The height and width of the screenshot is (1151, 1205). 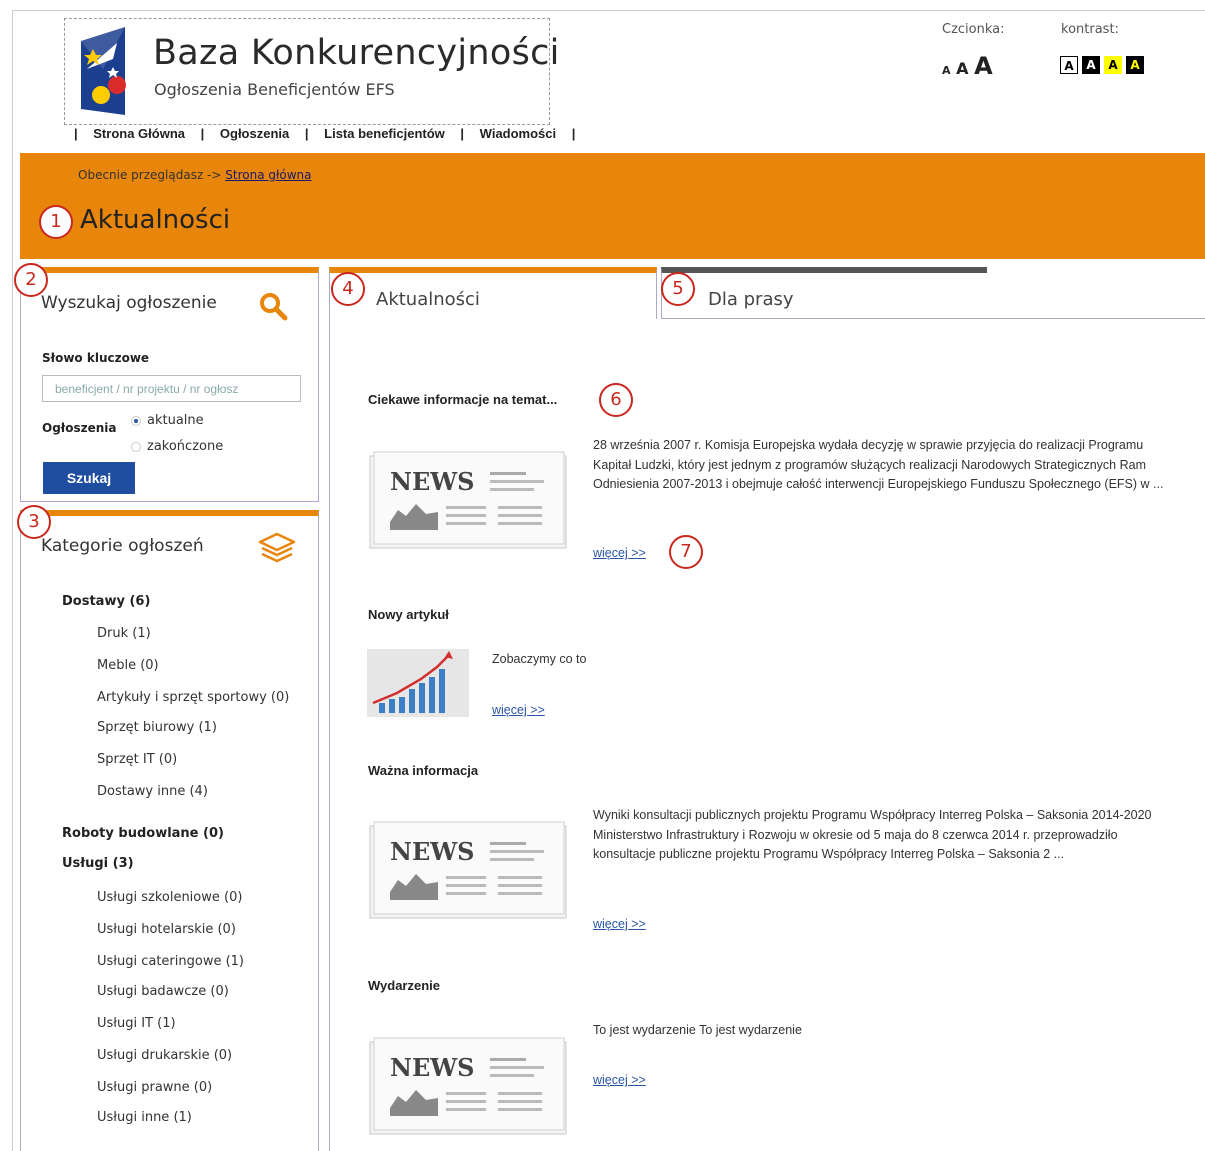 I want to click on annotation-marker-3: 3, so click(x=34, y=522).